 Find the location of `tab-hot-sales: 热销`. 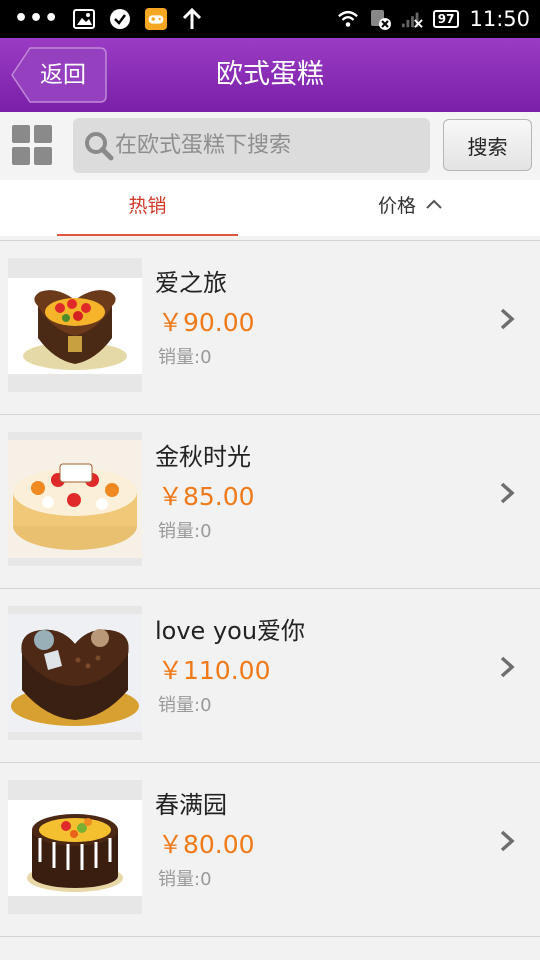

tab-hot-sales: 热销 is located at coordinates (147, 208).